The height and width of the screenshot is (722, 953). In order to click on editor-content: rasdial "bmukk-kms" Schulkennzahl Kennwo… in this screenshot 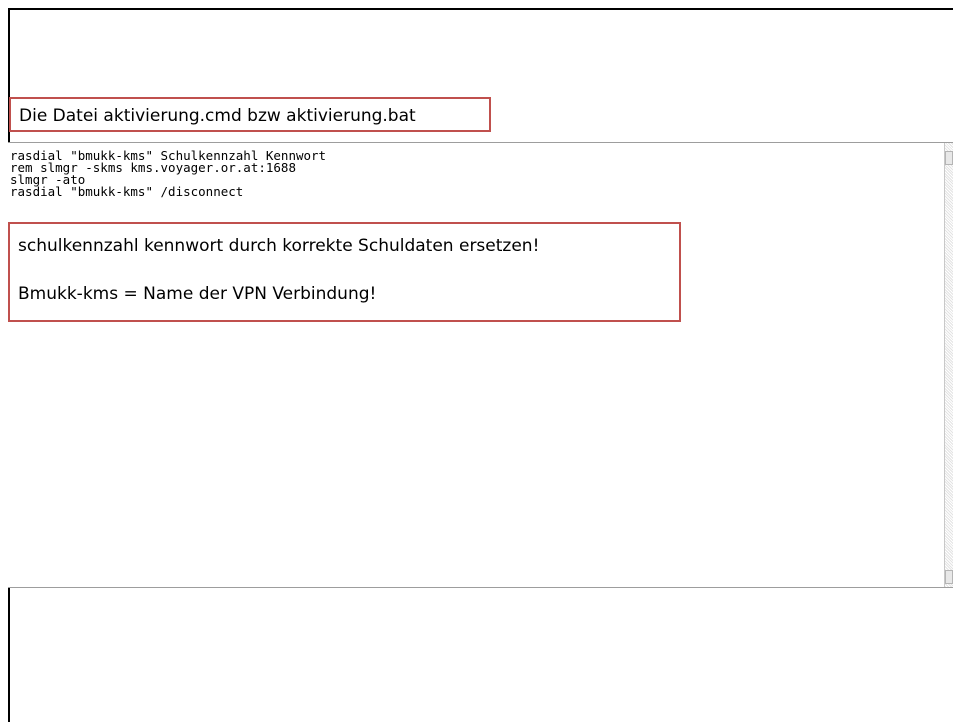, I will do `click(168, 174)`.